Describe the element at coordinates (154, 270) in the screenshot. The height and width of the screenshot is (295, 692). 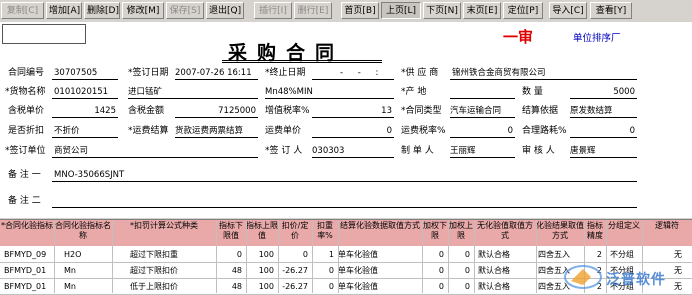
I see `cell: 超过下限扣价` at that location.